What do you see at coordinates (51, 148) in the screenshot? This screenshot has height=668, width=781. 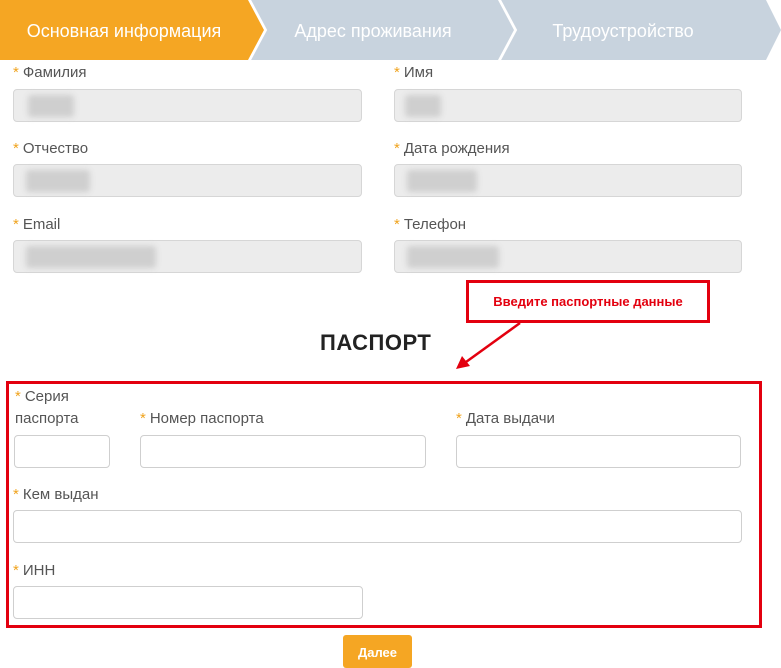 I see `middle-name-label: * Отчество` at bounding box center [51, 148].